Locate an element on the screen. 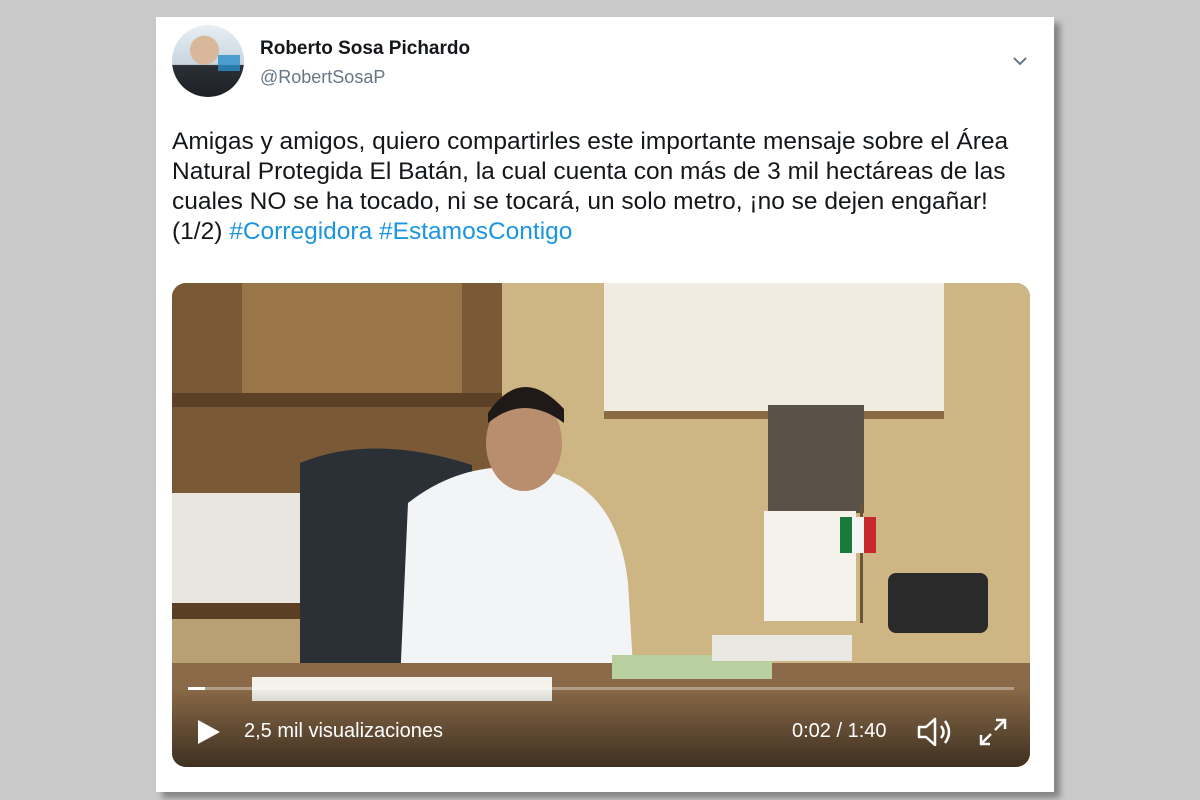 This screenshot has width=1200, height=800. progress-fill is located at coordinates (196, 688).